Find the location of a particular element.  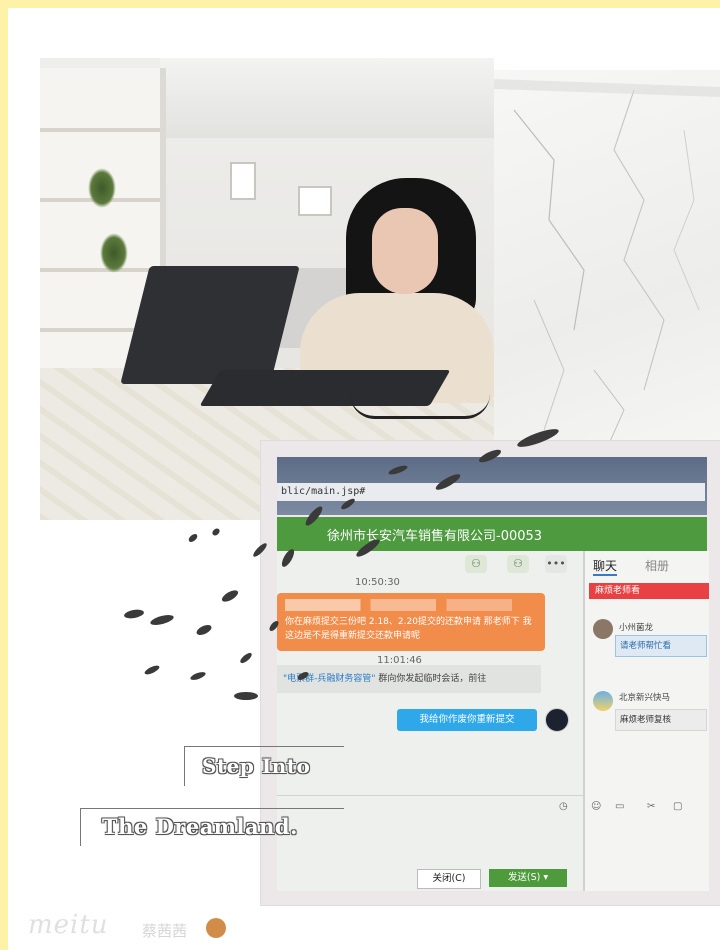

gif-icon: ▭ is located at coordinates (619, 806).